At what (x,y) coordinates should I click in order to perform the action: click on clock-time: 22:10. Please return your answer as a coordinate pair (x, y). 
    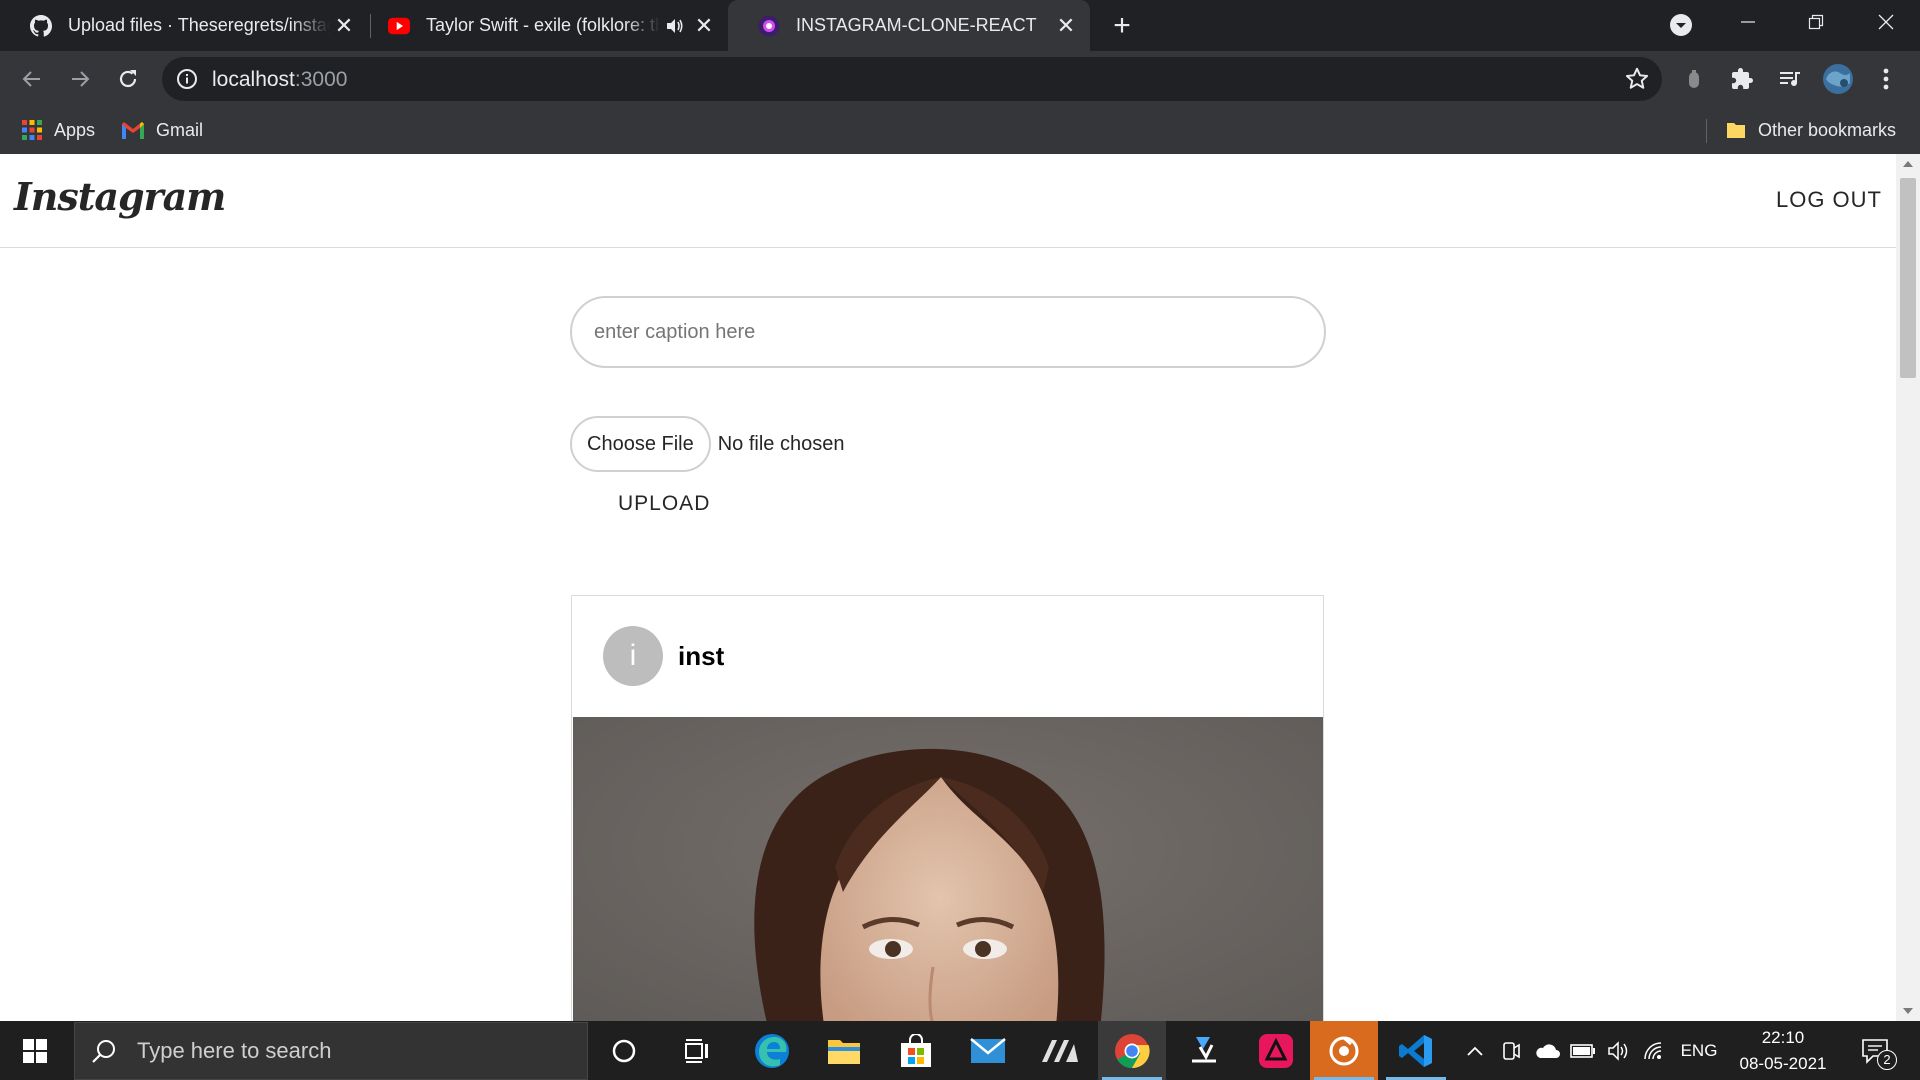
    Looking at the image, I should click on (1783, 1037).